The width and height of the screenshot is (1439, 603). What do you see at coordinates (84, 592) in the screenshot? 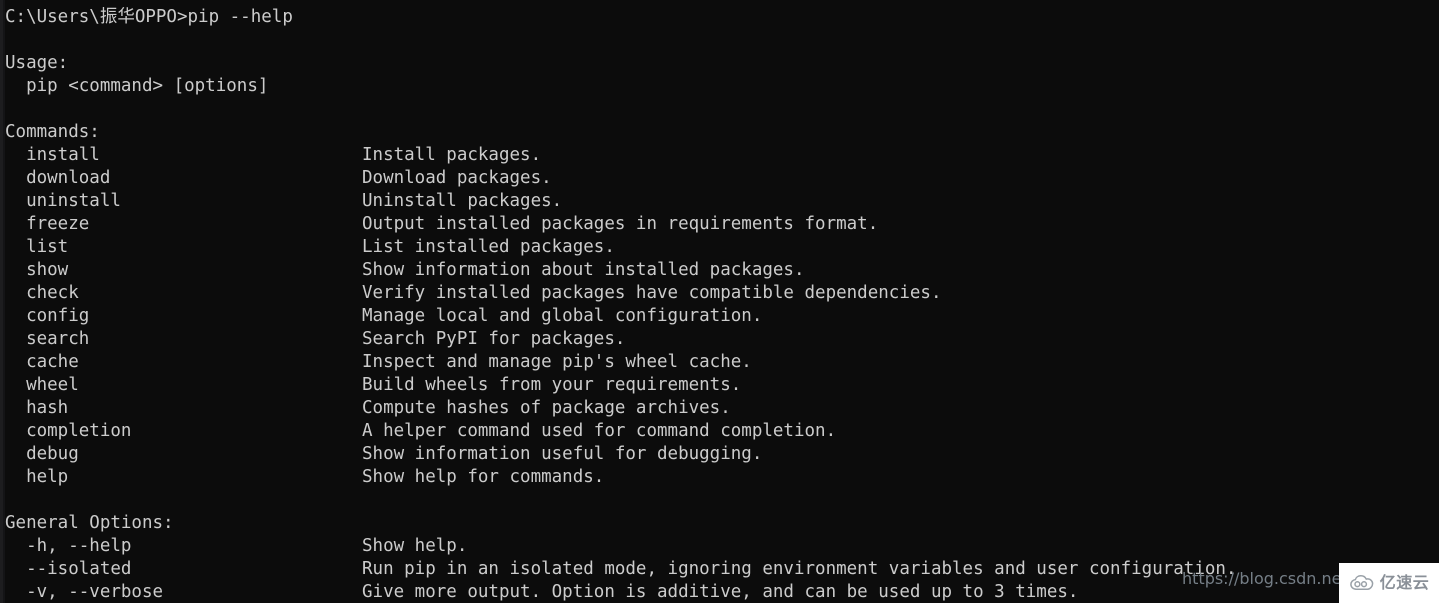
I see `option-name: -v, --verbose` at bounding box center [84, 592].